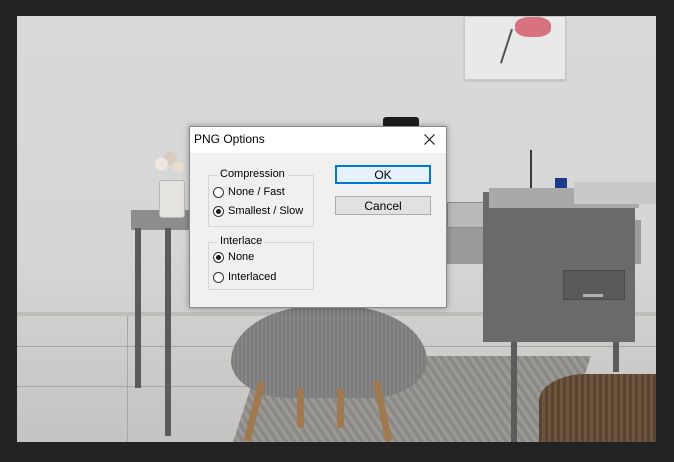 The height and width of the screenshot is (462, 674). I want to click on drawer-handle, so click(593, 295).